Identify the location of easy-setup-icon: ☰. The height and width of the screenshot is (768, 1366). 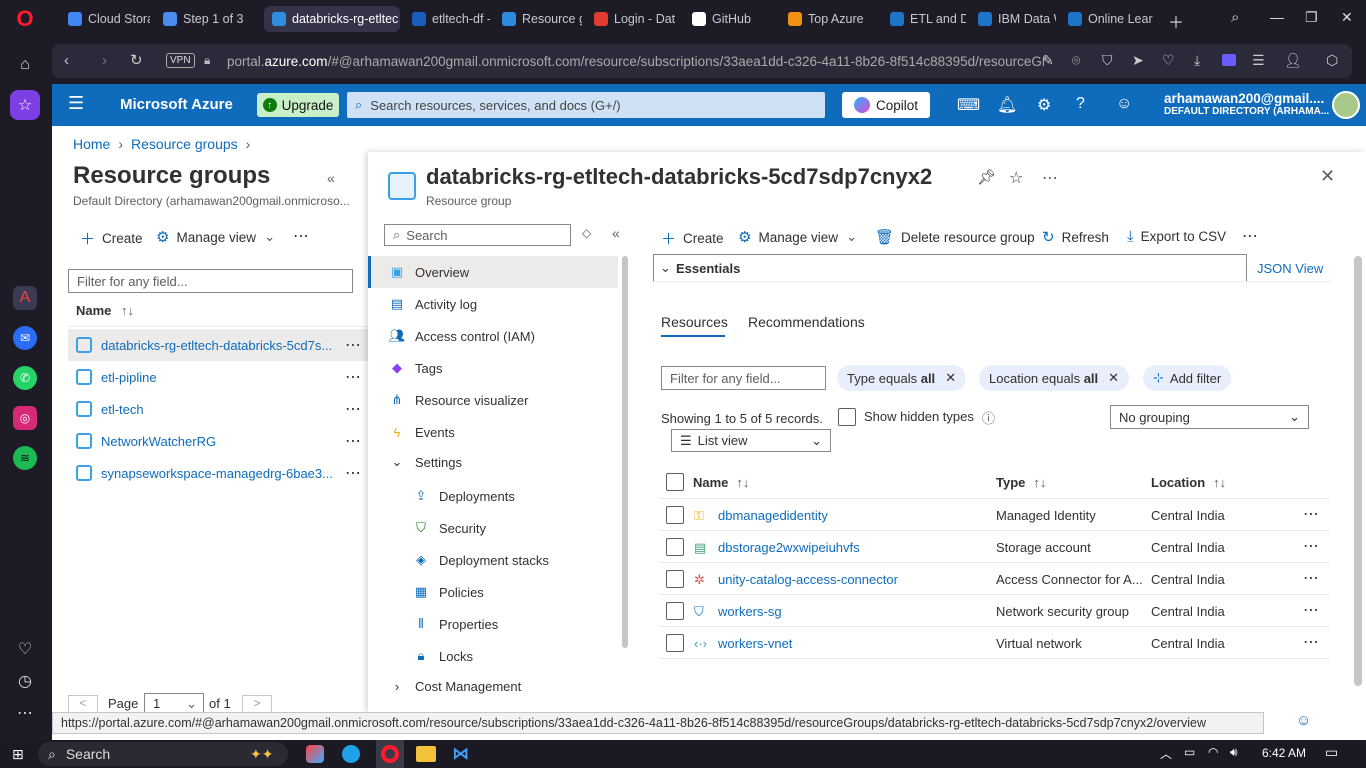
(1258, 60).